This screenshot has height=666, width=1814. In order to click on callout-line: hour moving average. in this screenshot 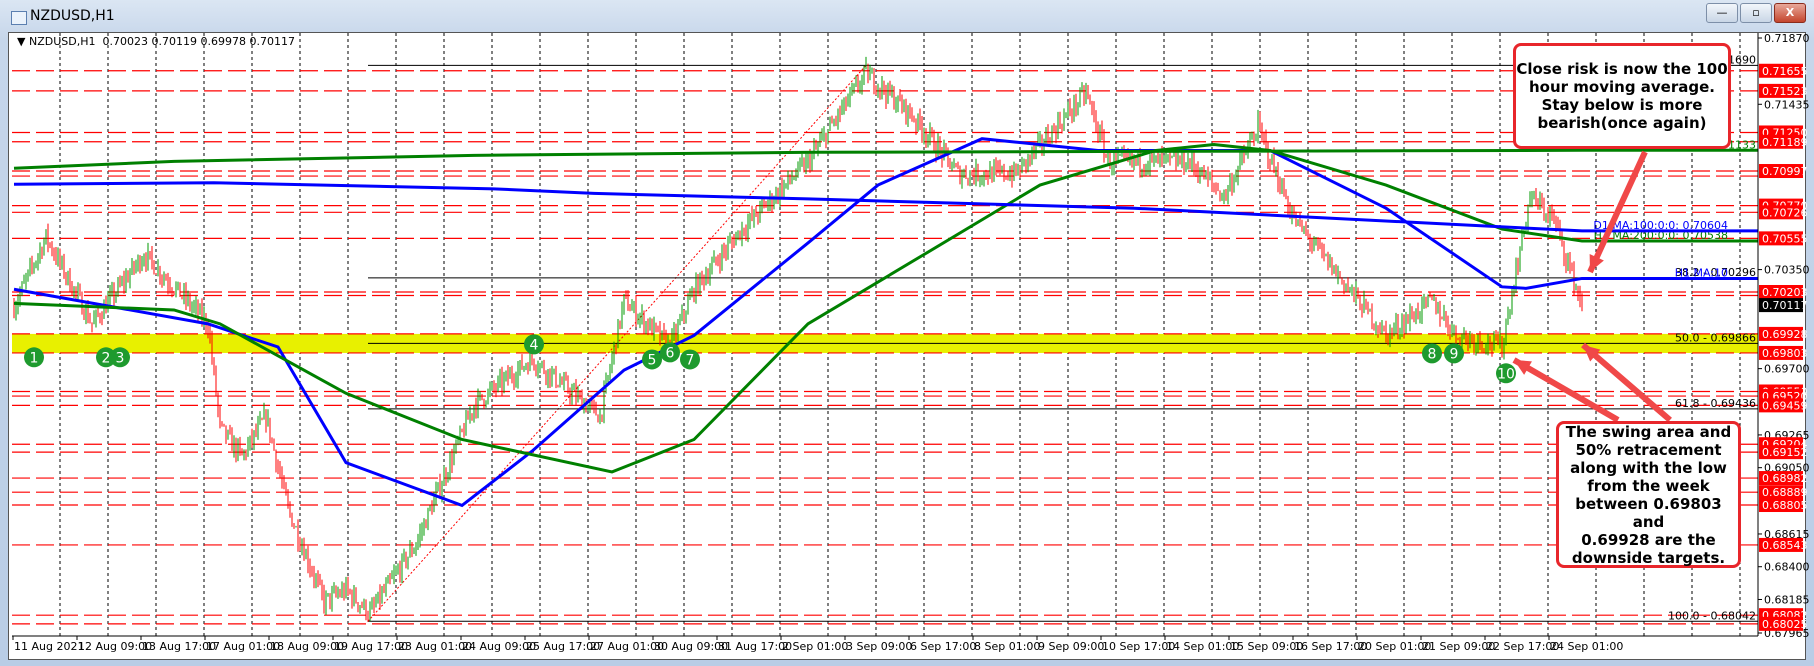, I will do `click(1622, 87)`.